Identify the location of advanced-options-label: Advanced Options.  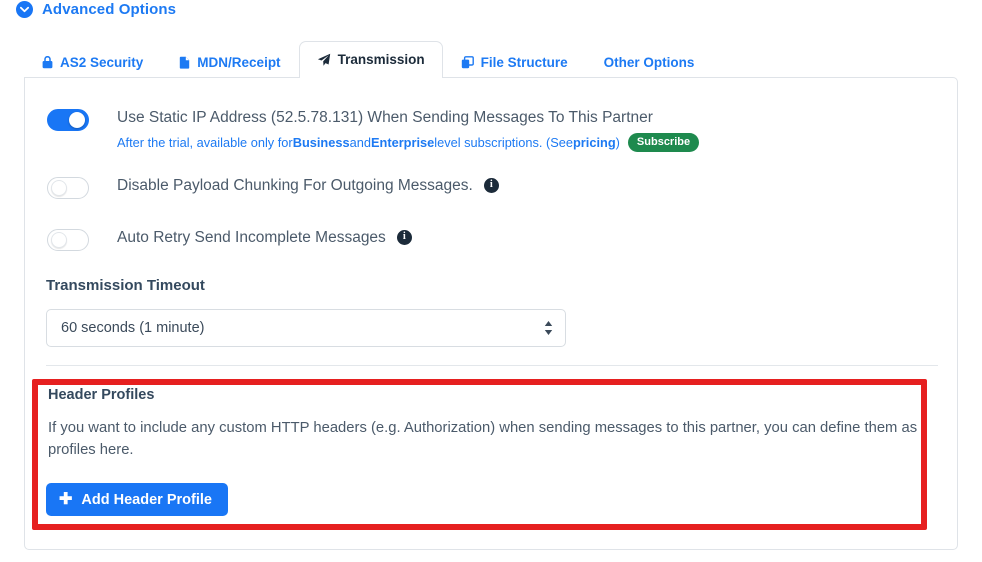
(109, 9).